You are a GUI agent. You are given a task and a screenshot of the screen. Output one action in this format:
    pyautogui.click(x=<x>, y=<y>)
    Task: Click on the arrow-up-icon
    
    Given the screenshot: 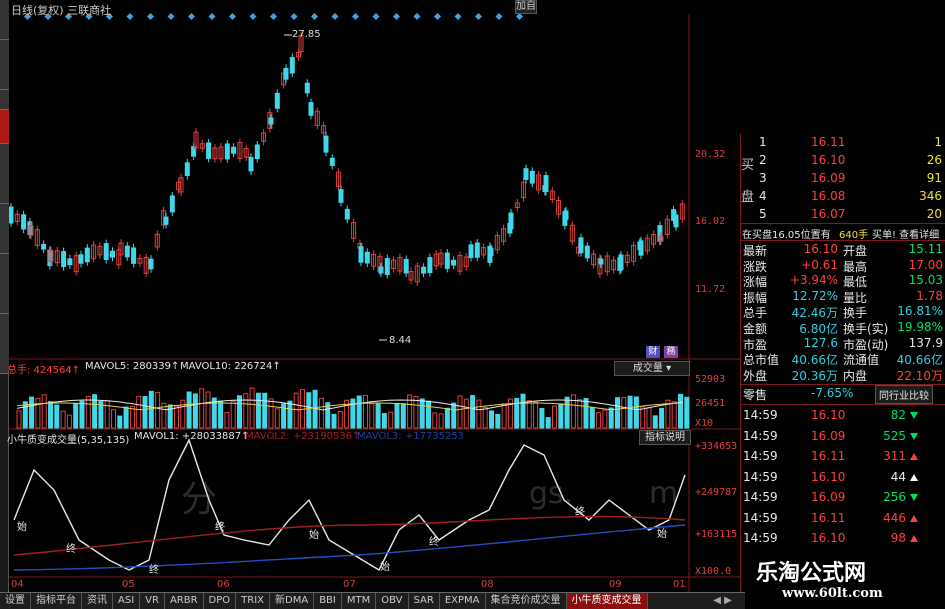 What is the action you would take?
    pyautogui.click(x=914, y=477)
    